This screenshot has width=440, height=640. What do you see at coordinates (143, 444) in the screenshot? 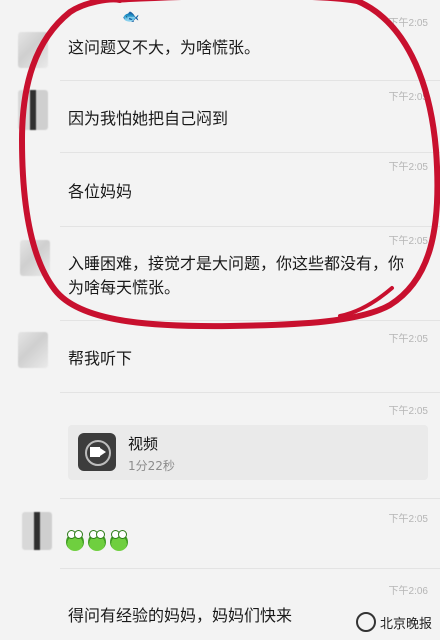
I see `video-title: 视频` at bounding box center [143, 444].